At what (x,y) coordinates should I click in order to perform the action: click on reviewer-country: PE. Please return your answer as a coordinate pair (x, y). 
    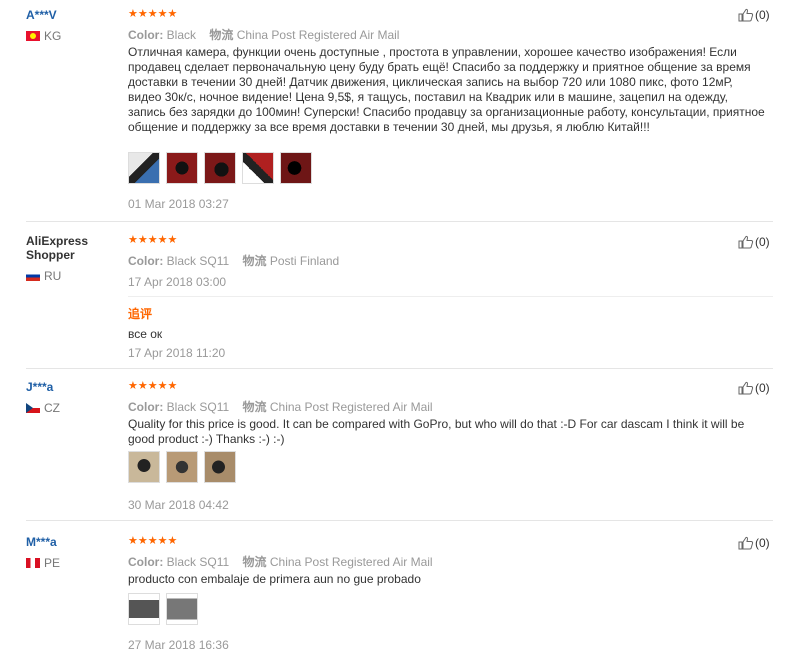
    Looking at the image, I should click on (43, 563).